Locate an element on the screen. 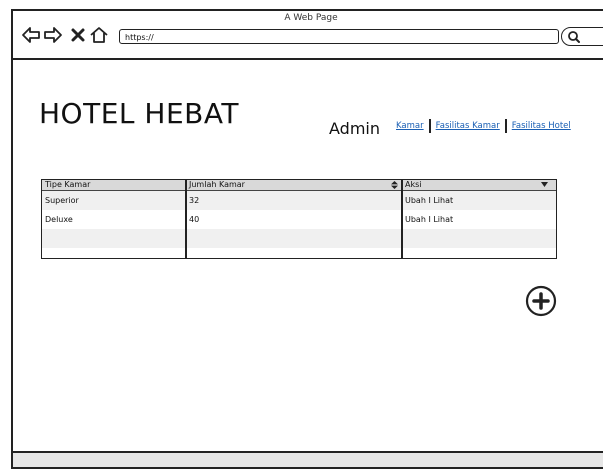 The width and height of the screenshot is (603, 469). header-jumlah-kamar: Jumlah Kamar is located at coordinates (294, 185).